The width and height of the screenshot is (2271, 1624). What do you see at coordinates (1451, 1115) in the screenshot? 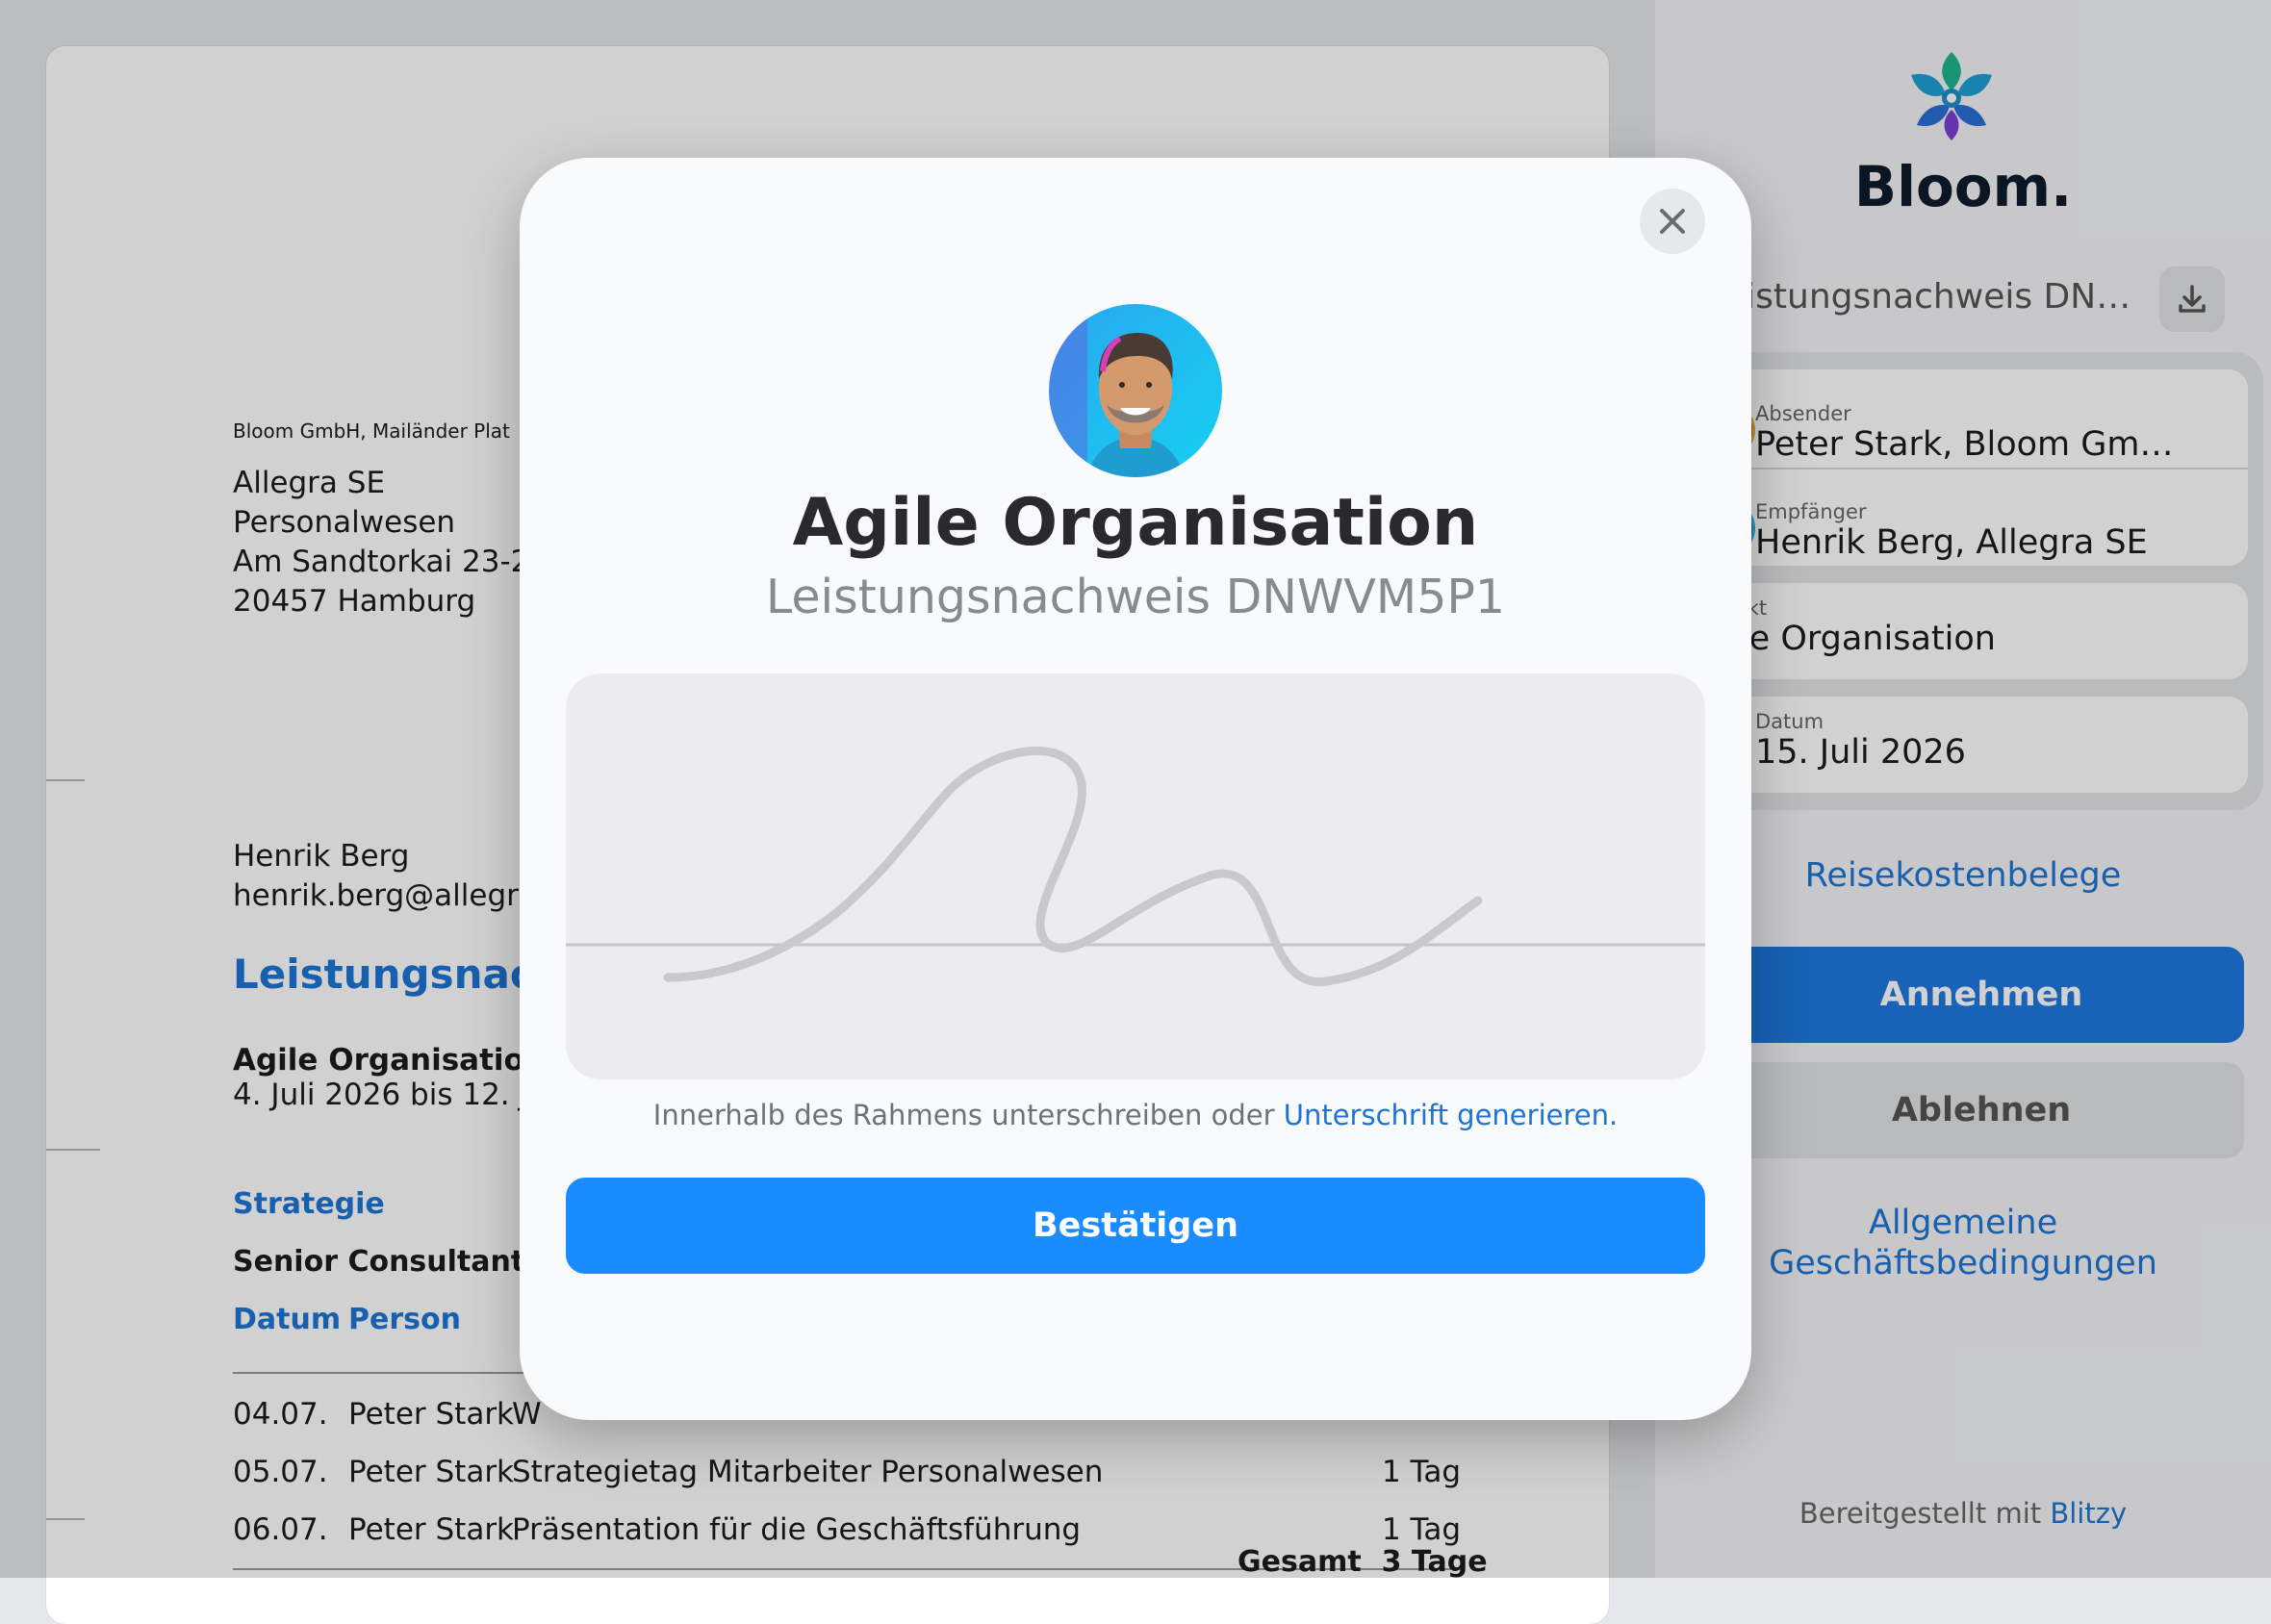
I see `generate-signature-link: Unterschrift generieren.` at bounding box center [1451, 1115].